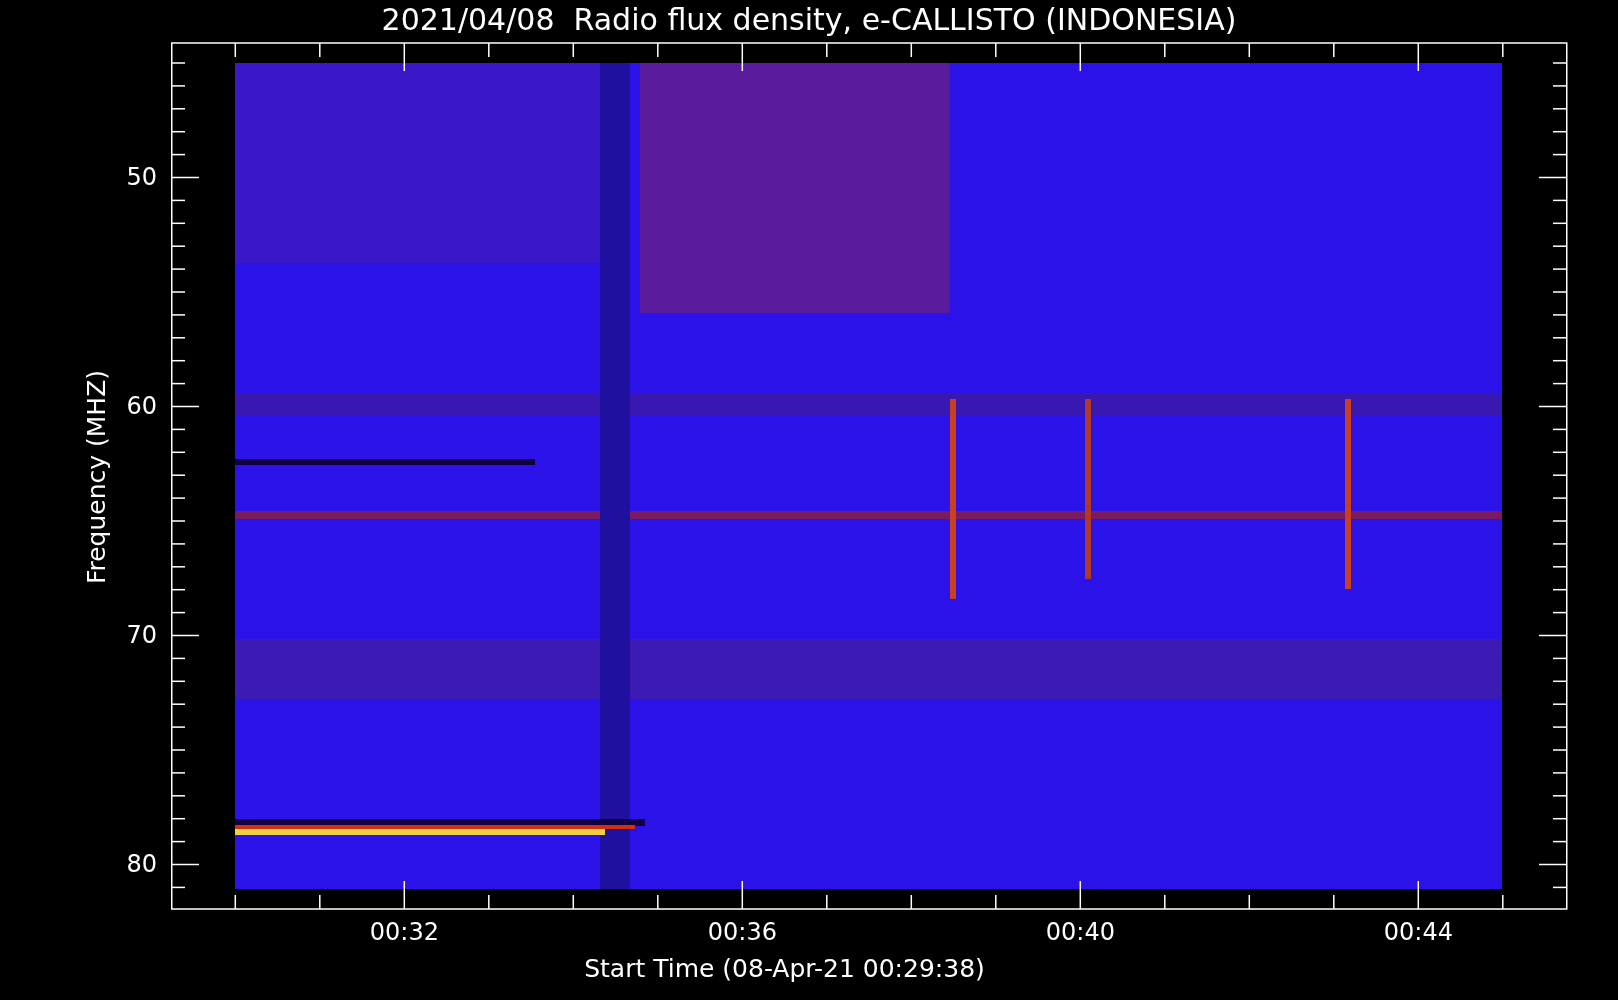 This screenshot has height=1000, width=1618. Describe the element at coordinates (809, 20) in the screenshot. I see `chart-title: 2021/04/08 Radio flux density, e-CALLISTO (INDONESIA)` at that location.